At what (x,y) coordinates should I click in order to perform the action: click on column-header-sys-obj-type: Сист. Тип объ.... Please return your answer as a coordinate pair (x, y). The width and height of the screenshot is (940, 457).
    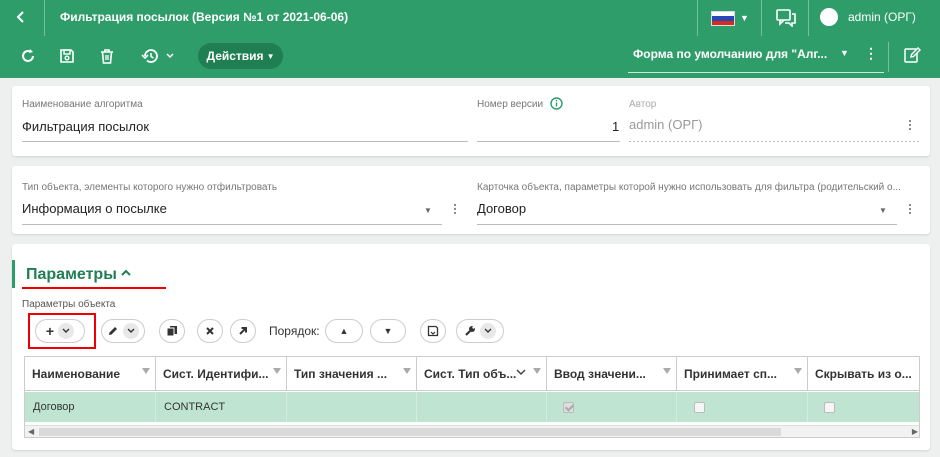
    Looking at the image, I should click on (482, 374).